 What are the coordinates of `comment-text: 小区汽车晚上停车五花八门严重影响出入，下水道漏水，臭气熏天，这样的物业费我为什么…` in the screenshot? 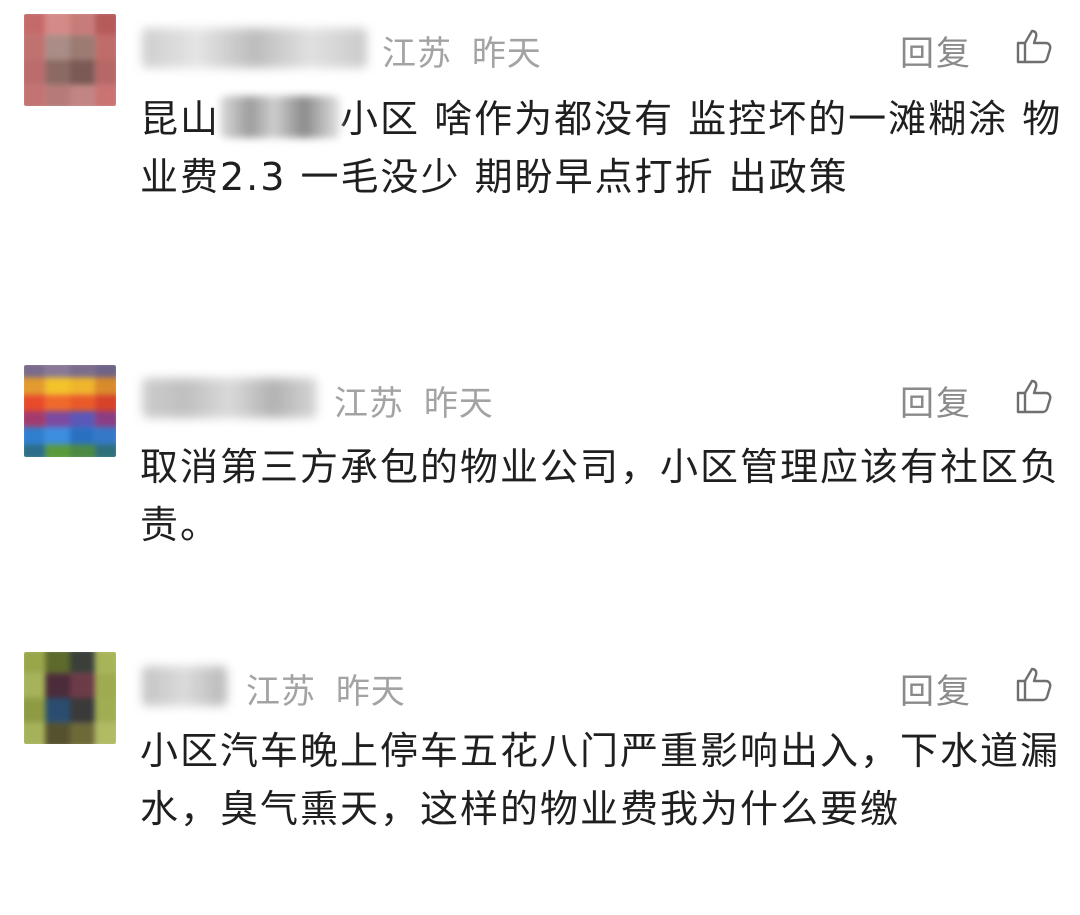 It's located at (600, 780).